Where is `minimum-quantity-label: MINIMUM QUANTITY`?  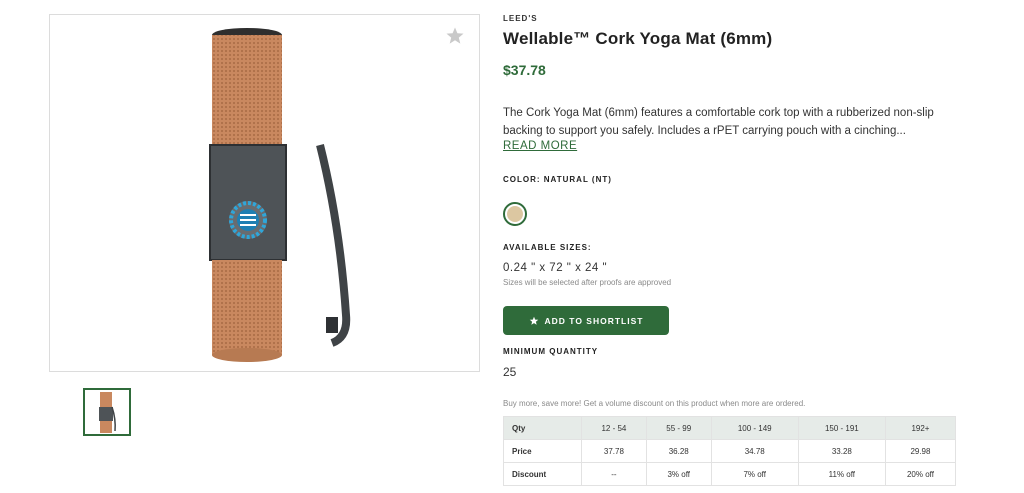 minimum-quantity-label: MINIMUM QUANTITY is located at coordinates (551, 351).